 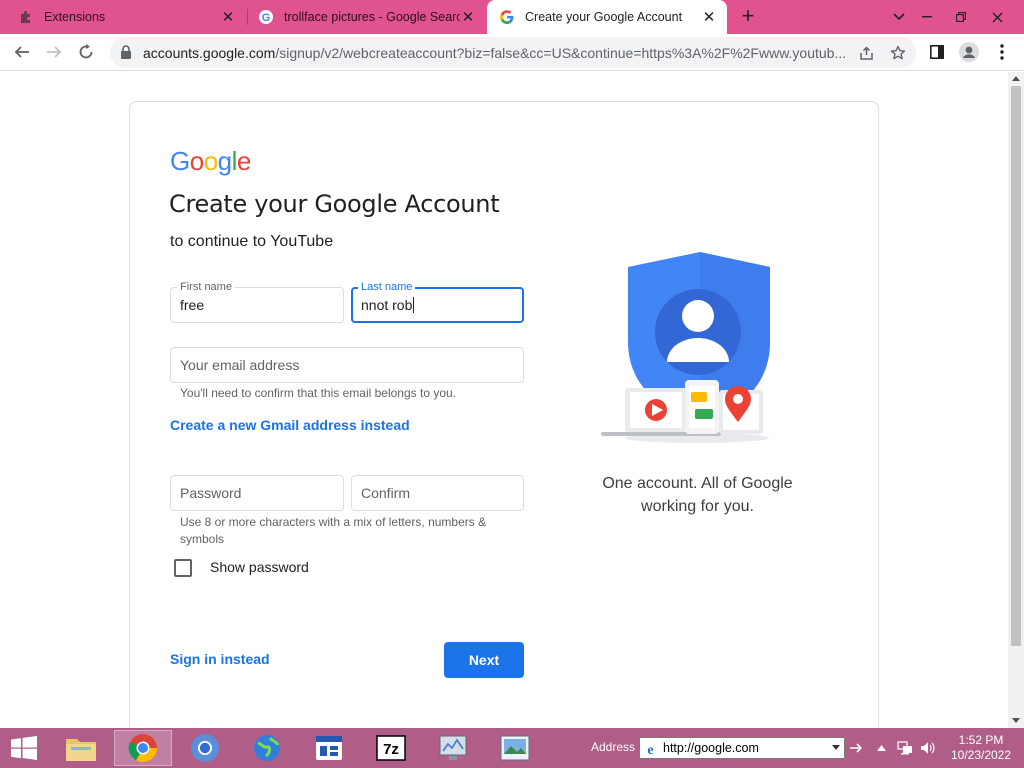 I want to click on password-field: Password, so click(x=257, y=493).